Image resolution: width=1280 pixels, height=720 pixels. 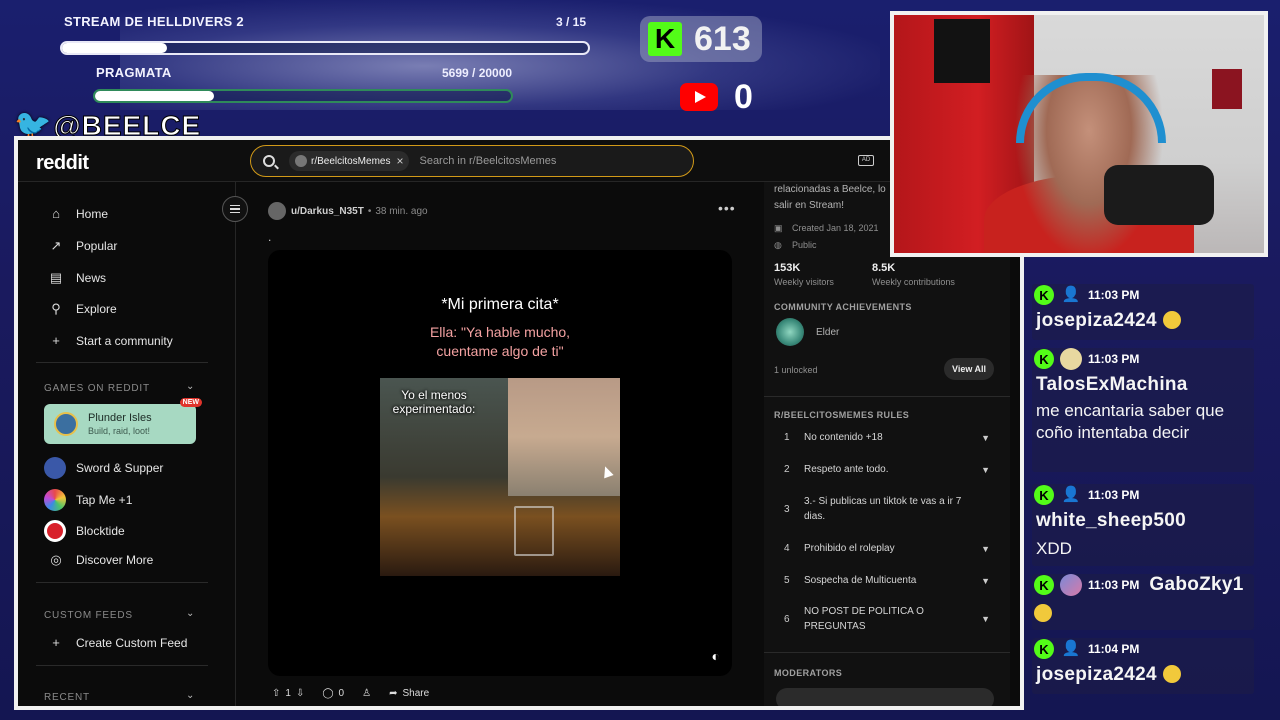 What do you see at coordinates (808, 673) in the screenshot?
I see `moderators-heading: MODERATORS` at bounding box center [808, 673].